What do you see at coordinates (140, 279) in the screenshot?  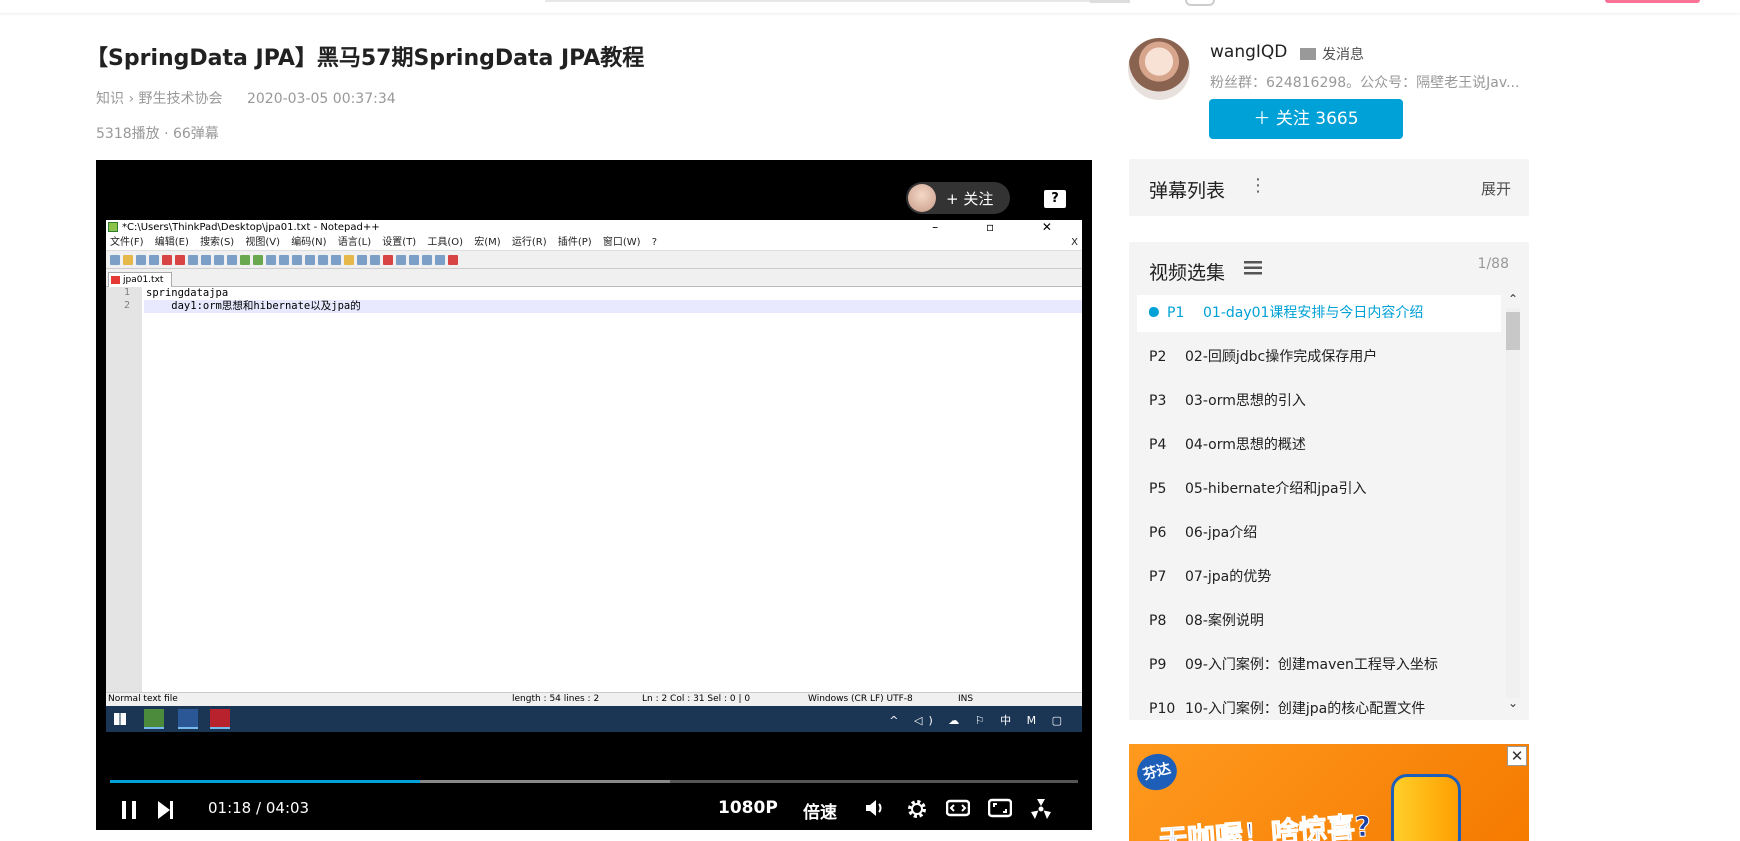 I see `notepad-file-tab: jpa01.txt` at bounding box center [140, 279].